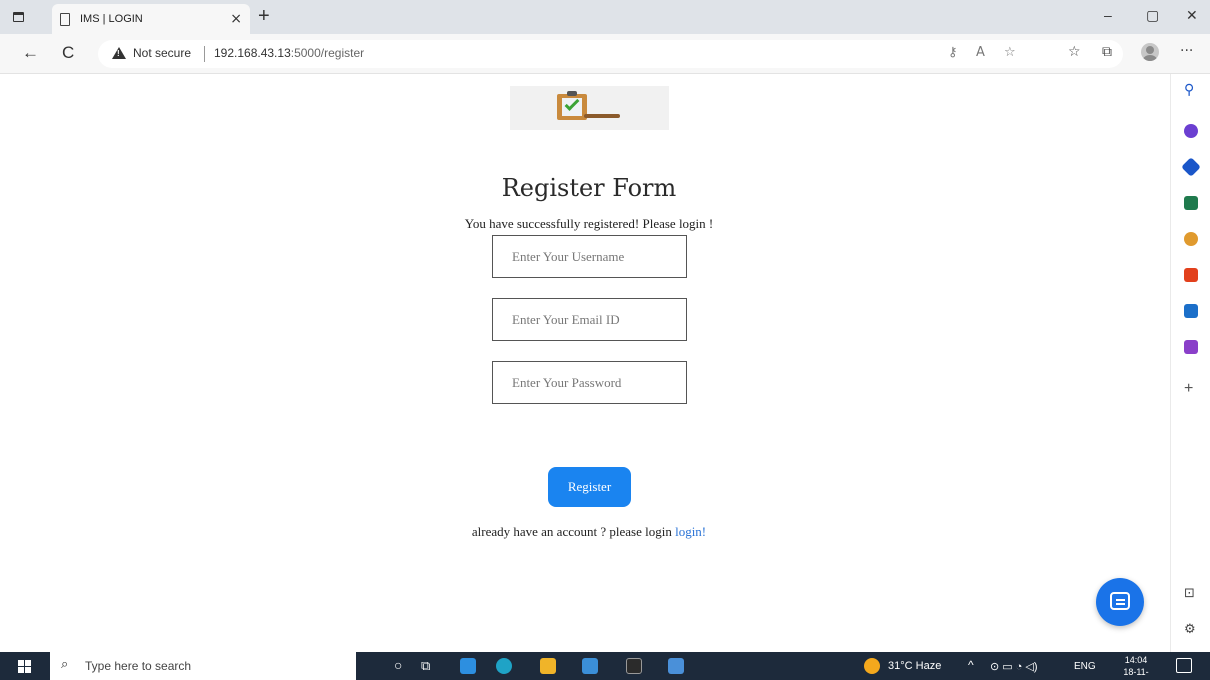  Describe the element at coordinates (252, 53) in the screenshot. I see `url-host: 192.168.43.13` at that location.